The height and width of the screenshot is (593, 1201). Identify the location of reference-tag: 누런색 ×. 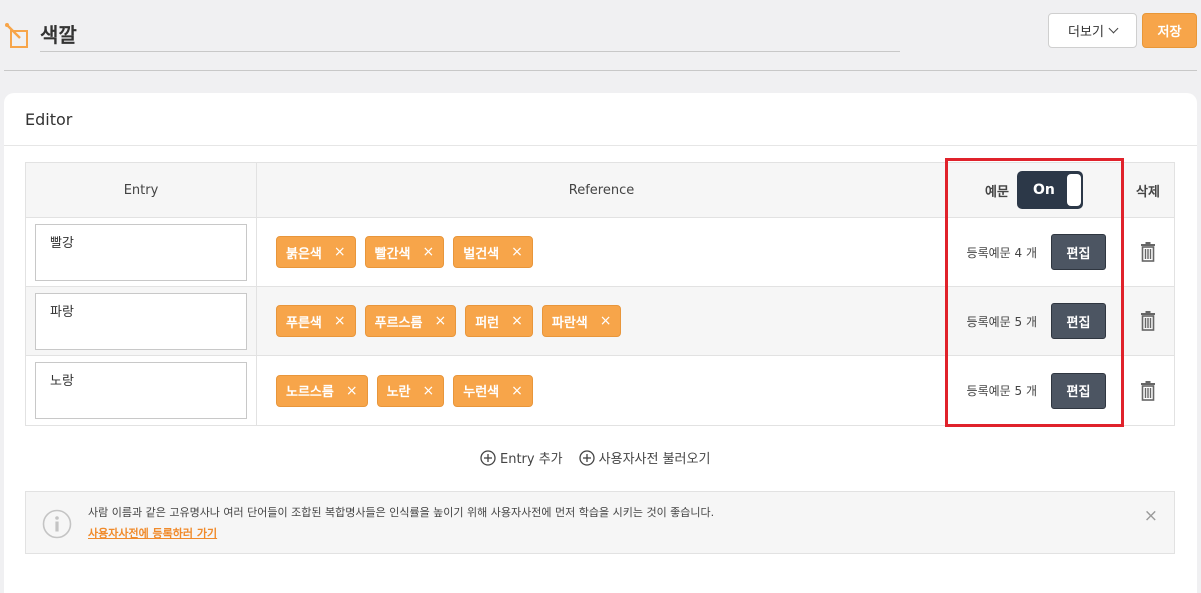
(493, 390).